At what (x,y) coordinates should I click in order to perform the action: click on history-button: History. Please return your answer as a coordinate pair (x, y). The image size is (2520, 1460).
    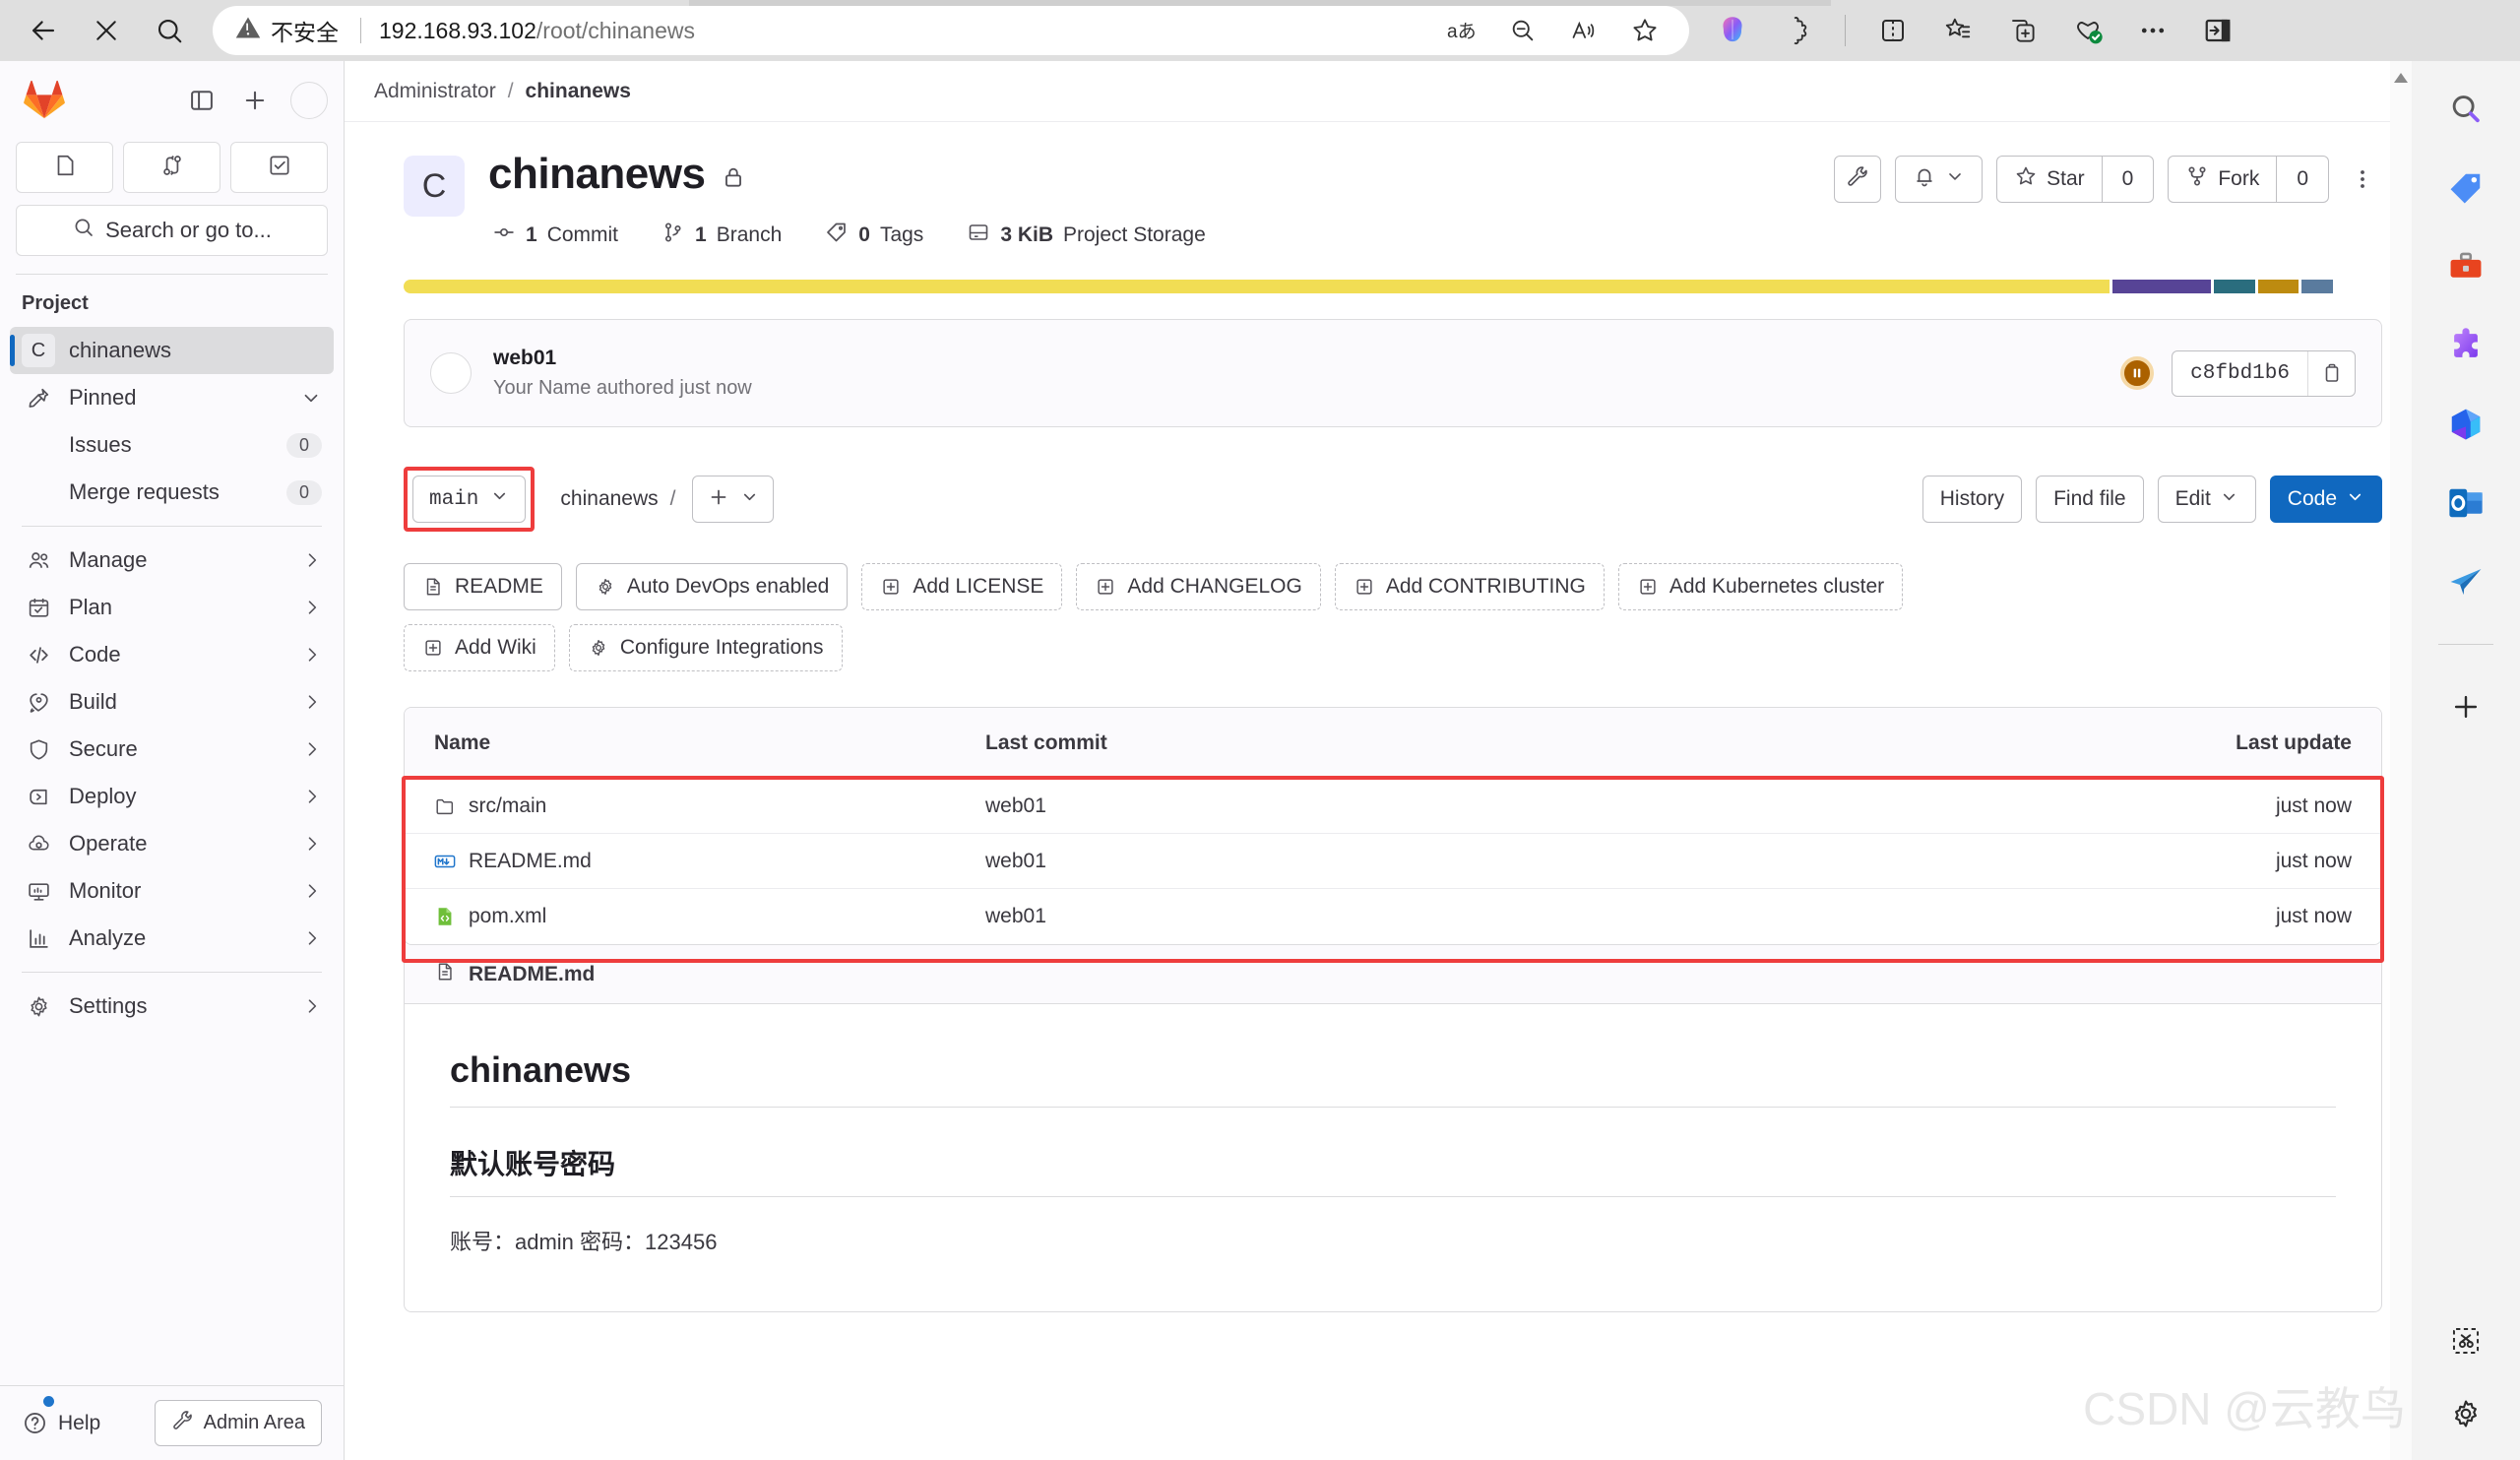
    Looking at the image, I should click on (1972, 499).